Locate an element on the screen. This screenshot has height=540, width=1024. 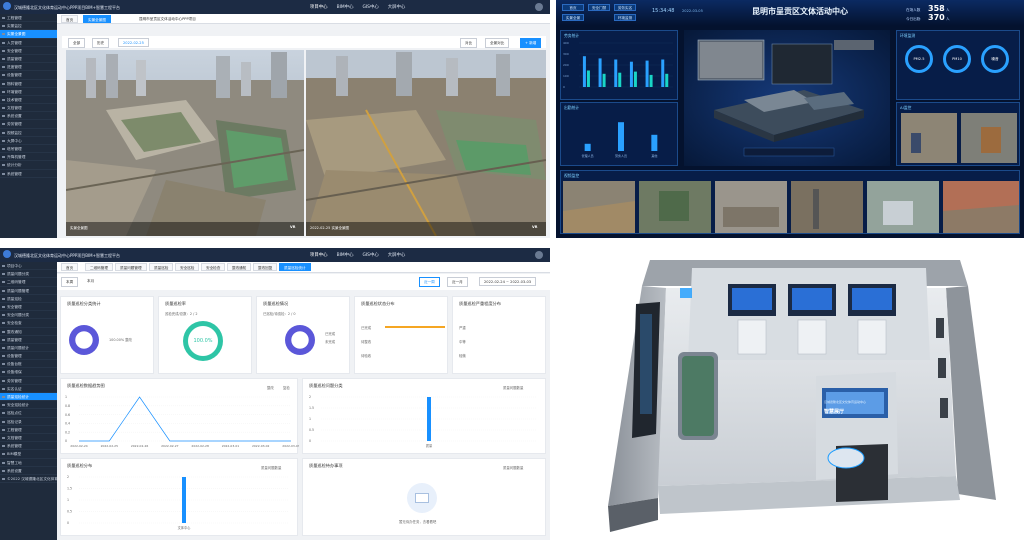
sidebar-item: 统计分析 is located at coordinates (28, 165).